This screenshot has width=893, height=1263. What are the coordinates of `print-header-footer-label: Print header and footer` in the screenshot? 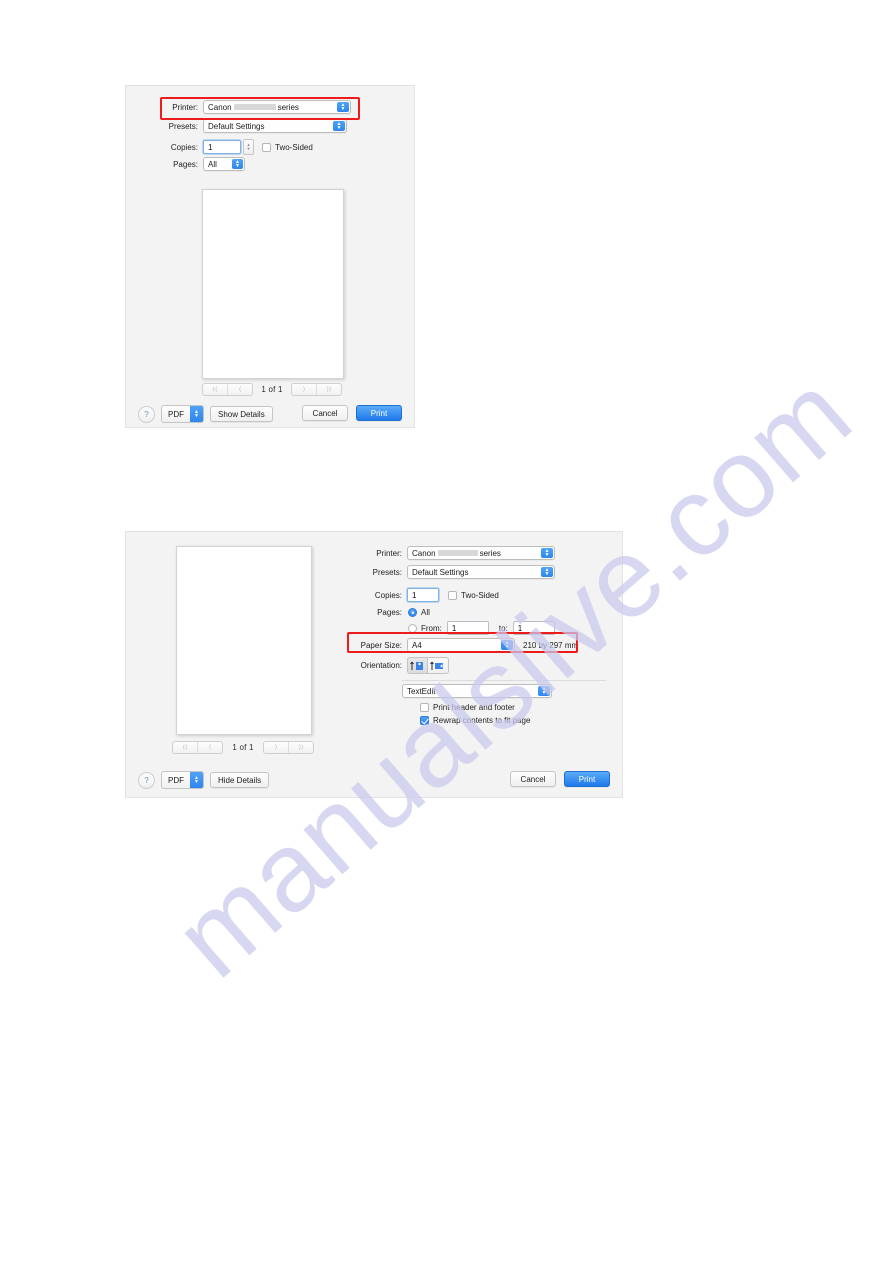 It's located at (474, 707).